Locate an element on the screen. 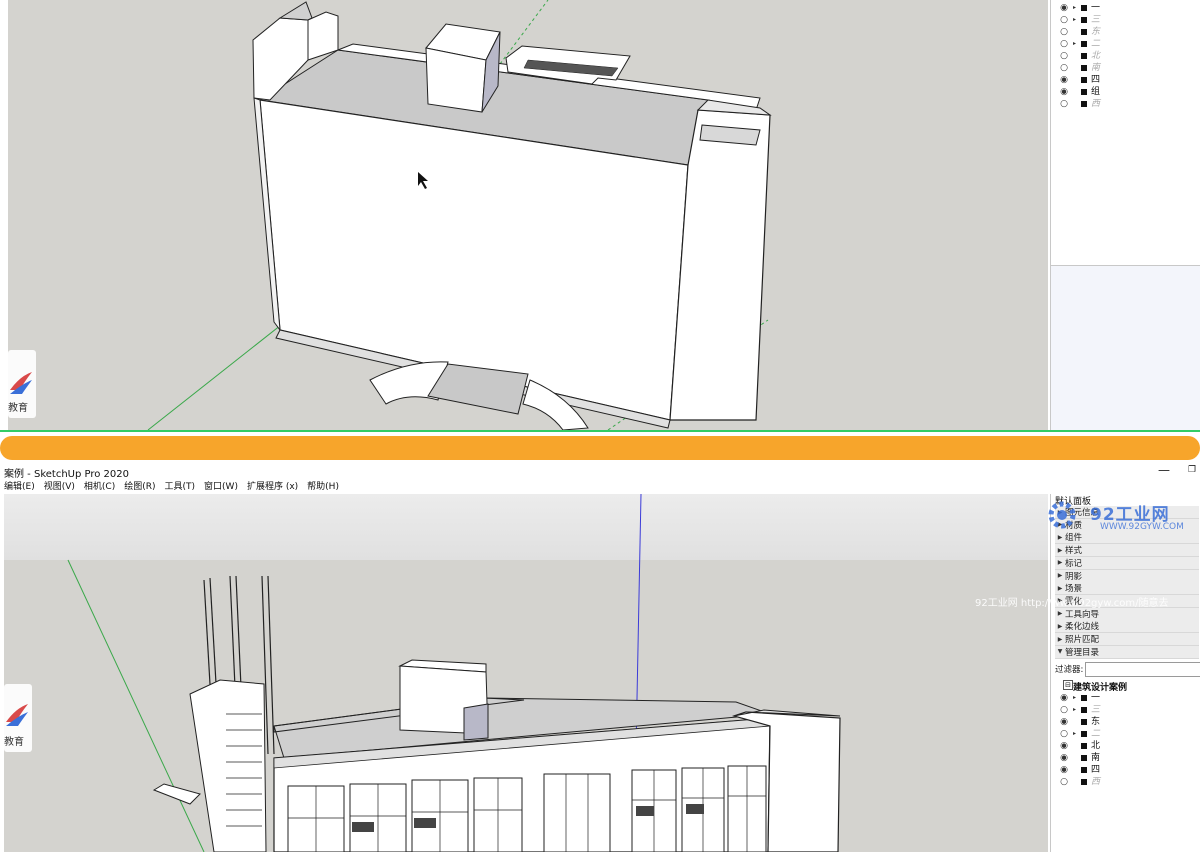  top-tag-row: ○ ▸ 三 is located at coordinates (1079, 20).